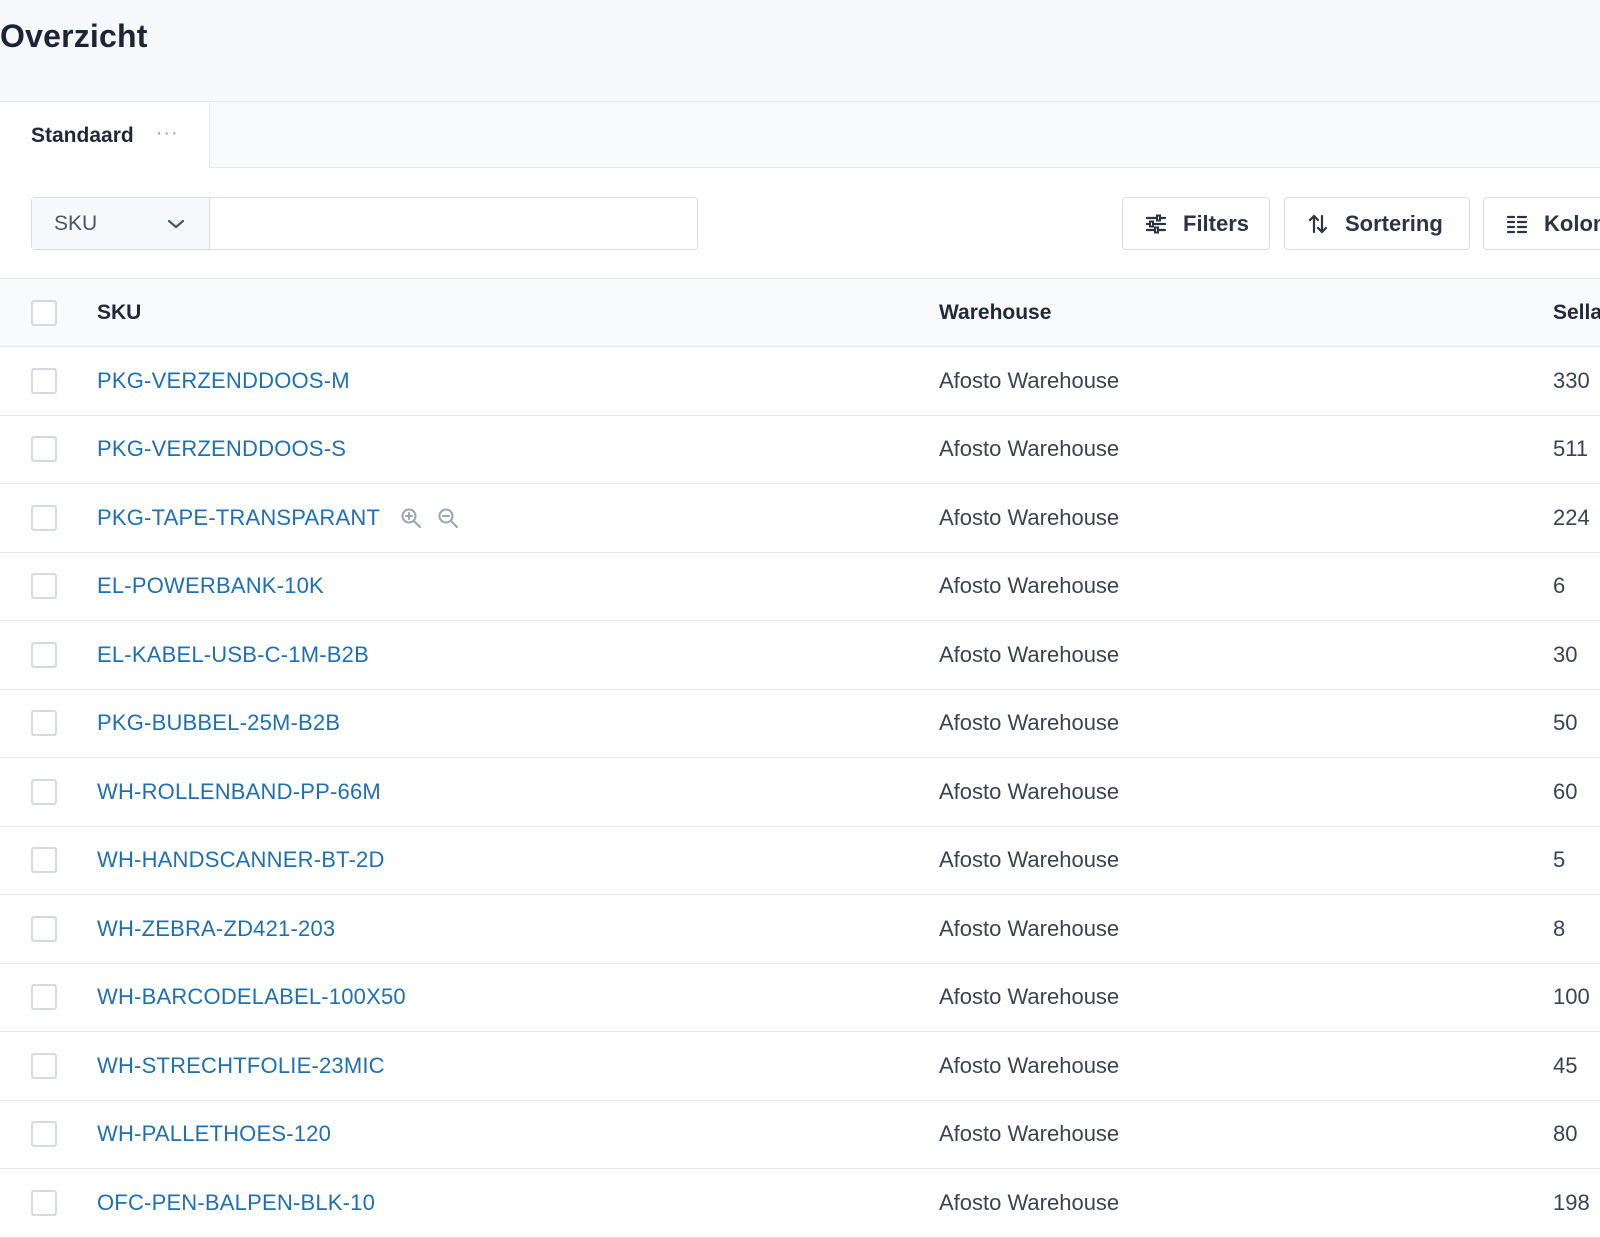  Describe the element at coordinates (1565, 1134) in the screenshot. I see `sellable-cell: 80` at that location.